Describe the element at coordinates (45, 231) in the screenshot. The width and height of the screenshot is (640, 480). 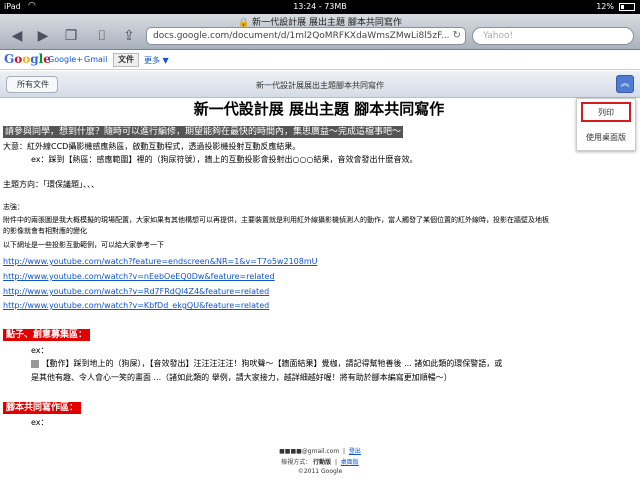
I see `note-body-cont: 的影像就會有相對應的變化` at that location.